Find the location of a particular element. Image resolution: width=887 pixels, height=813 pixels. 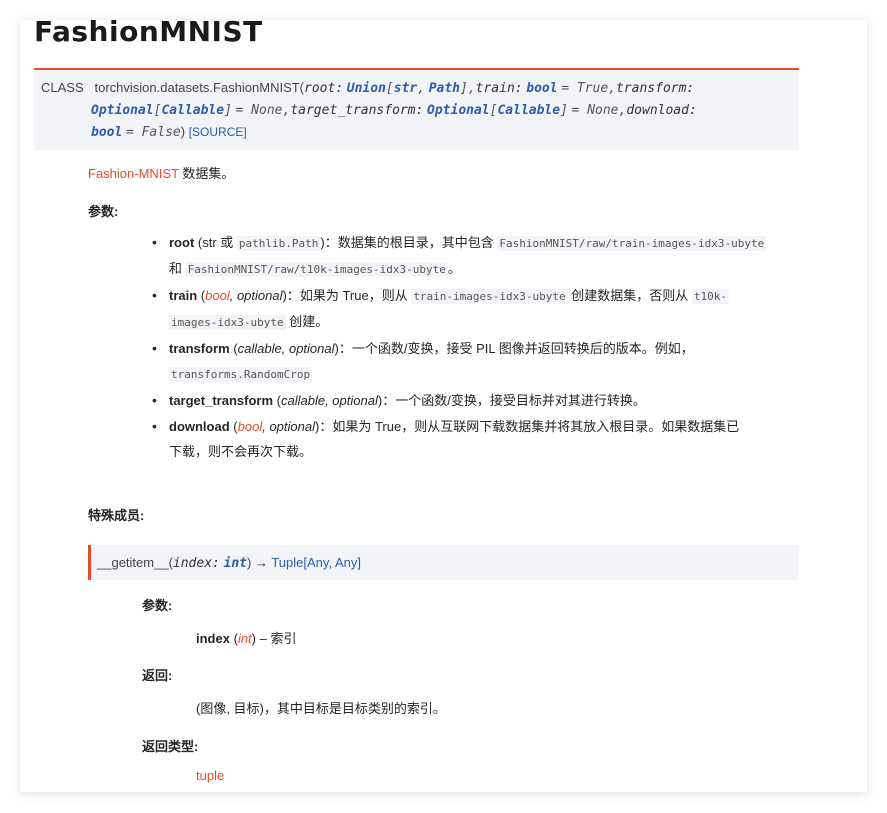

inline-code: FashionMNIST/raw/t10k-images-idx3-ubyte is located at coordinates (316, 269).